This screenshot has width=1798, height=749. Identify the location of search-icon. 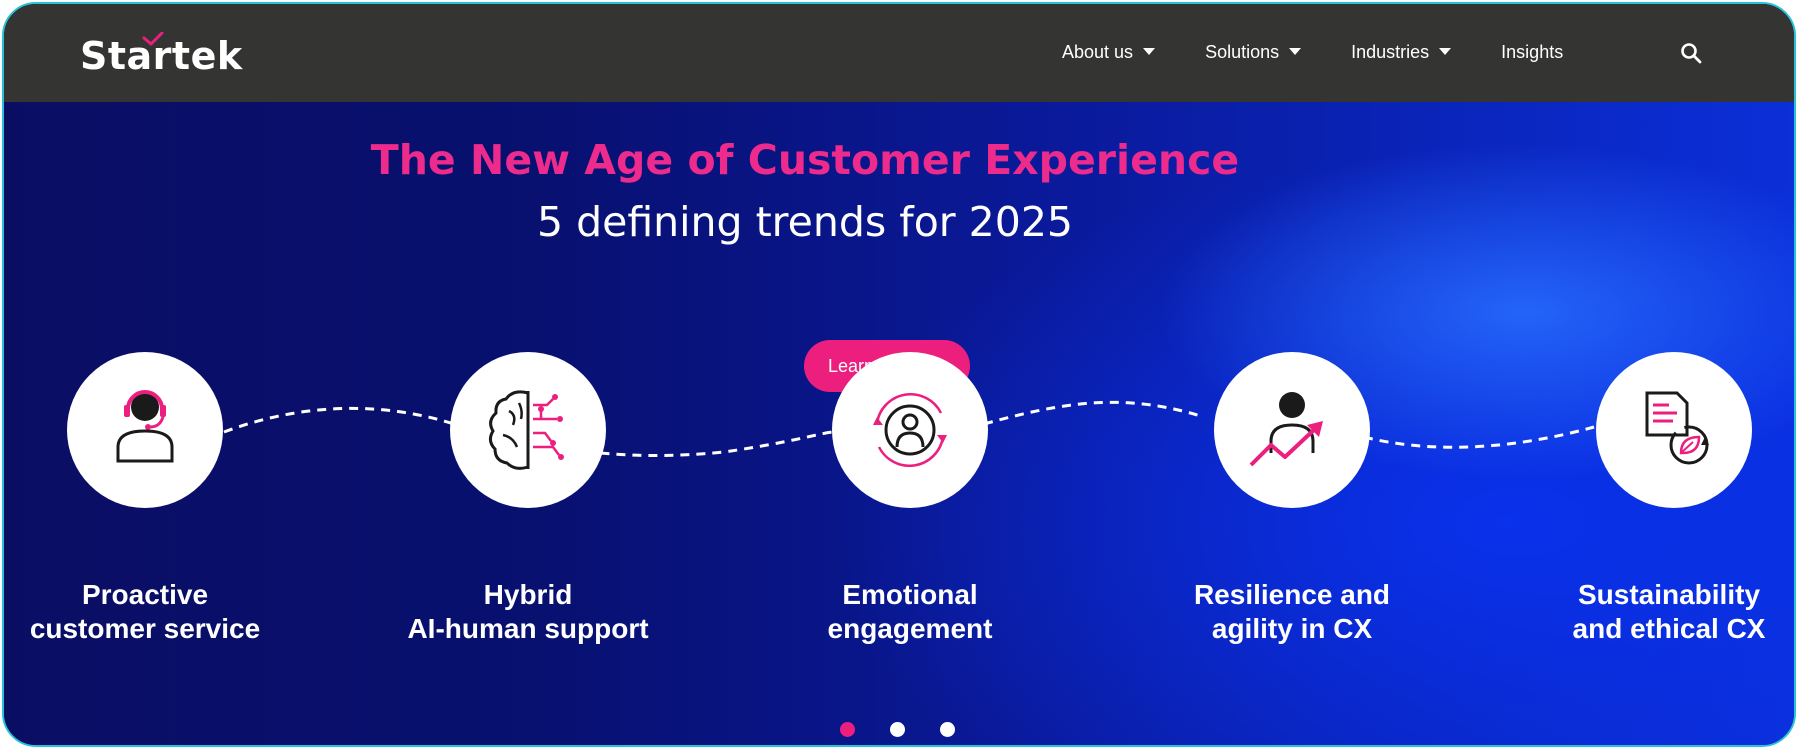
(1691, 53).